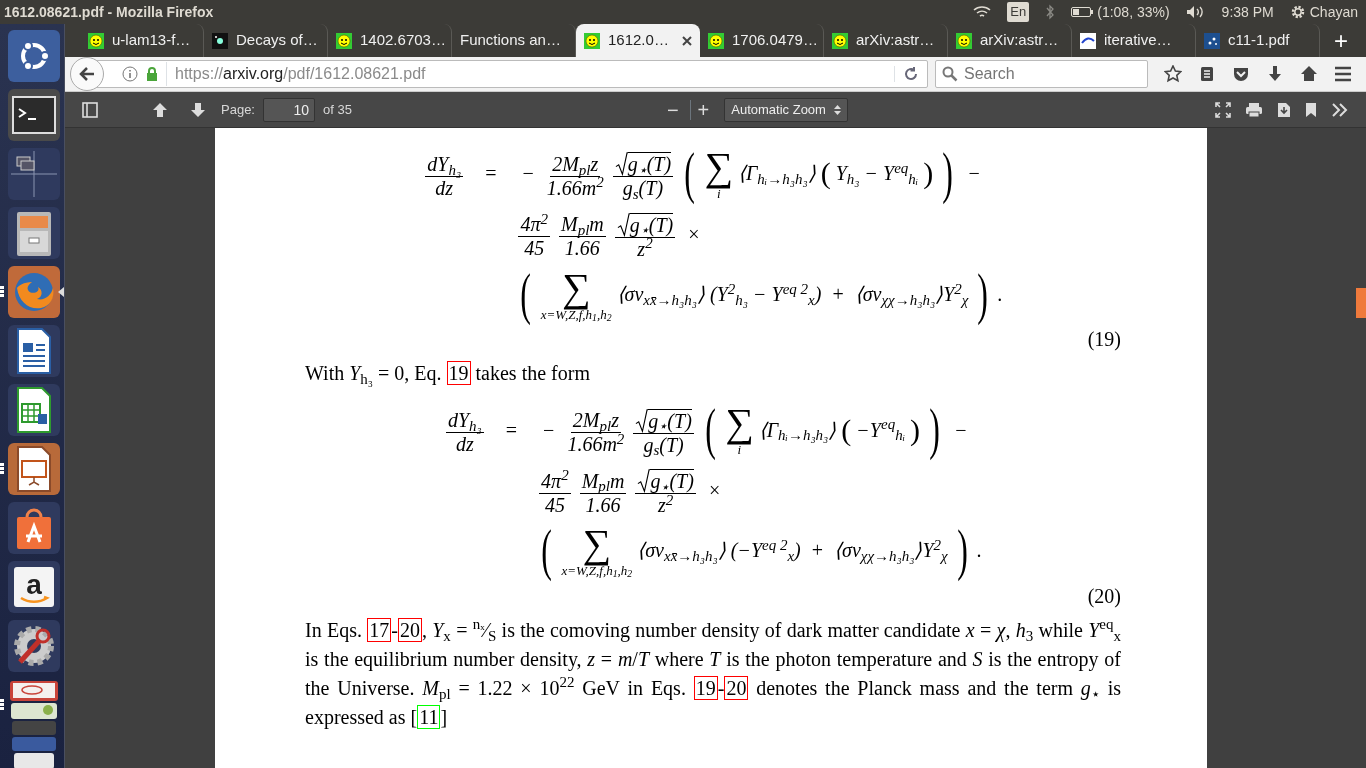 The height and width of the screenshot is (768, 1366). What do you see at coordinates (1333, 12) in the screenshot?
I see `user-name: Chayan` at bounding box center [1333, 12].